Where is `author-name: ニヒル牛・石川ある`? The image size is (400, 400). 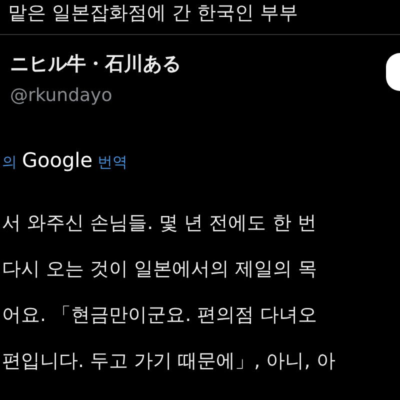 author-name: ニヒル牛・石川ある is located at coordinates (95, 64).